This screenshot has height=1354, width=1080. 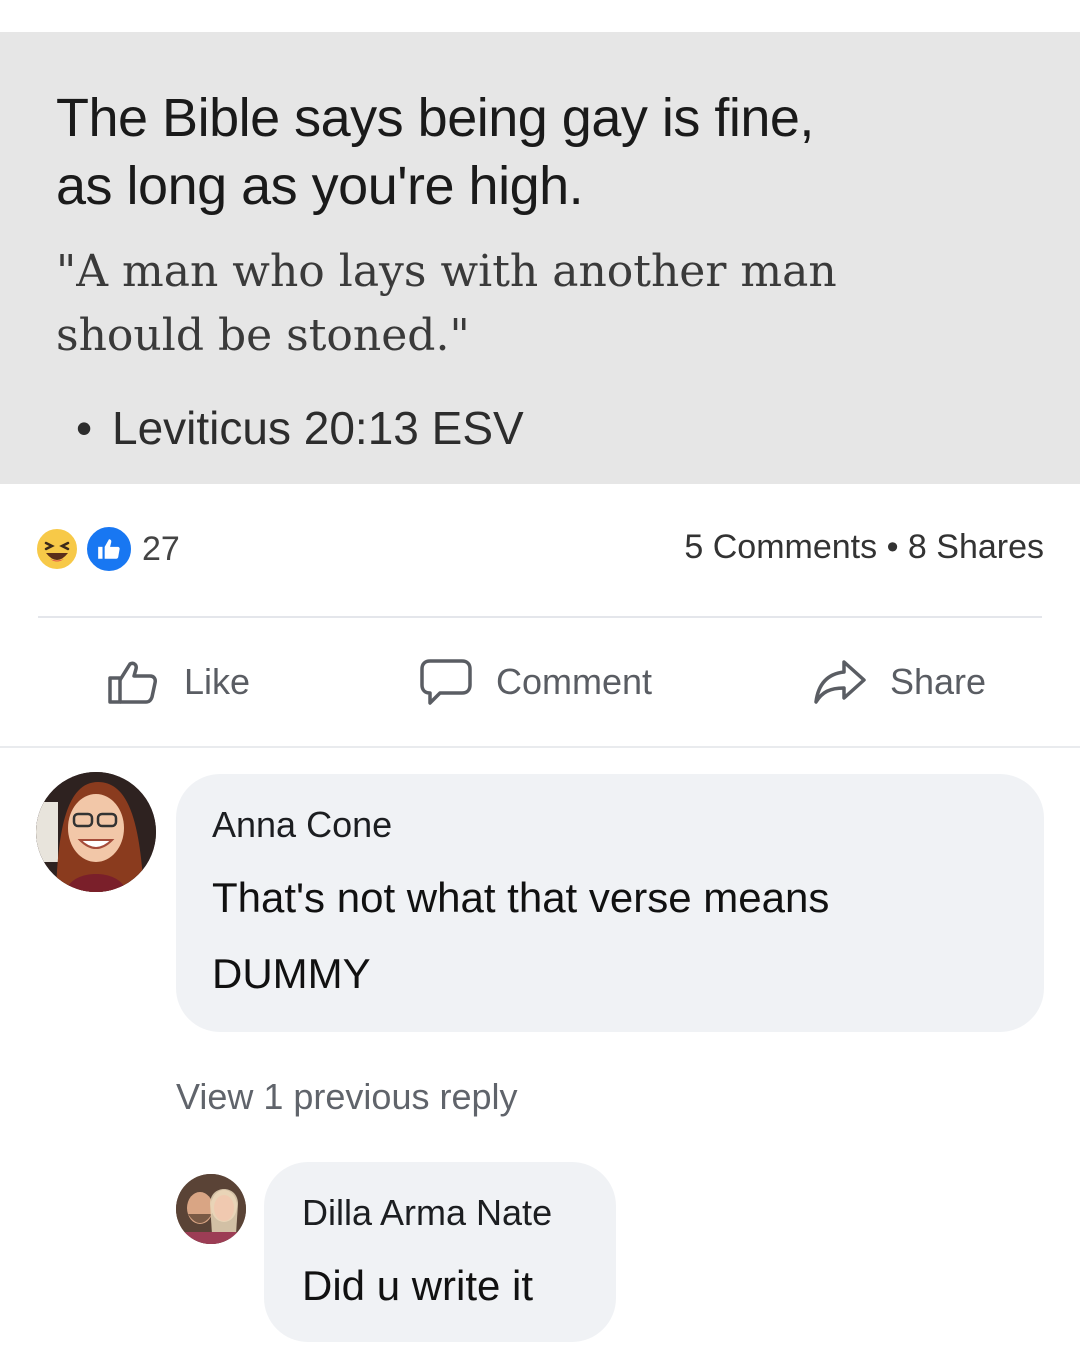 What do you see at coordinates (178, 682) in the screenshot?
I see `like-button: Like` at bounding box center [178, 682].